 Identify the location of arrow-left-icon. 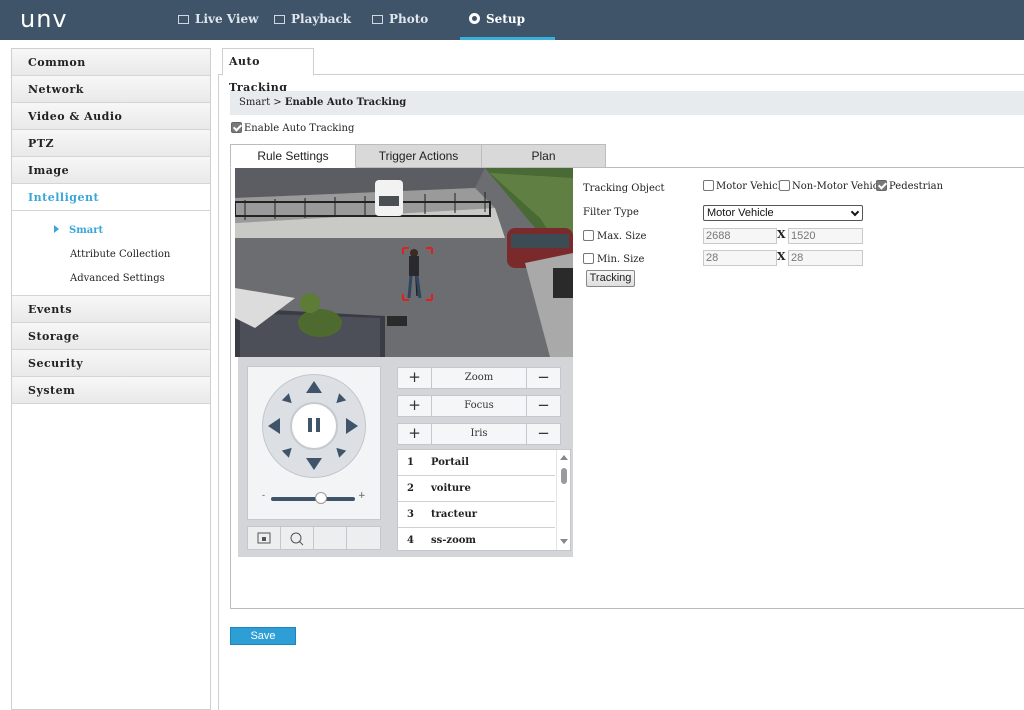
(274, 426).